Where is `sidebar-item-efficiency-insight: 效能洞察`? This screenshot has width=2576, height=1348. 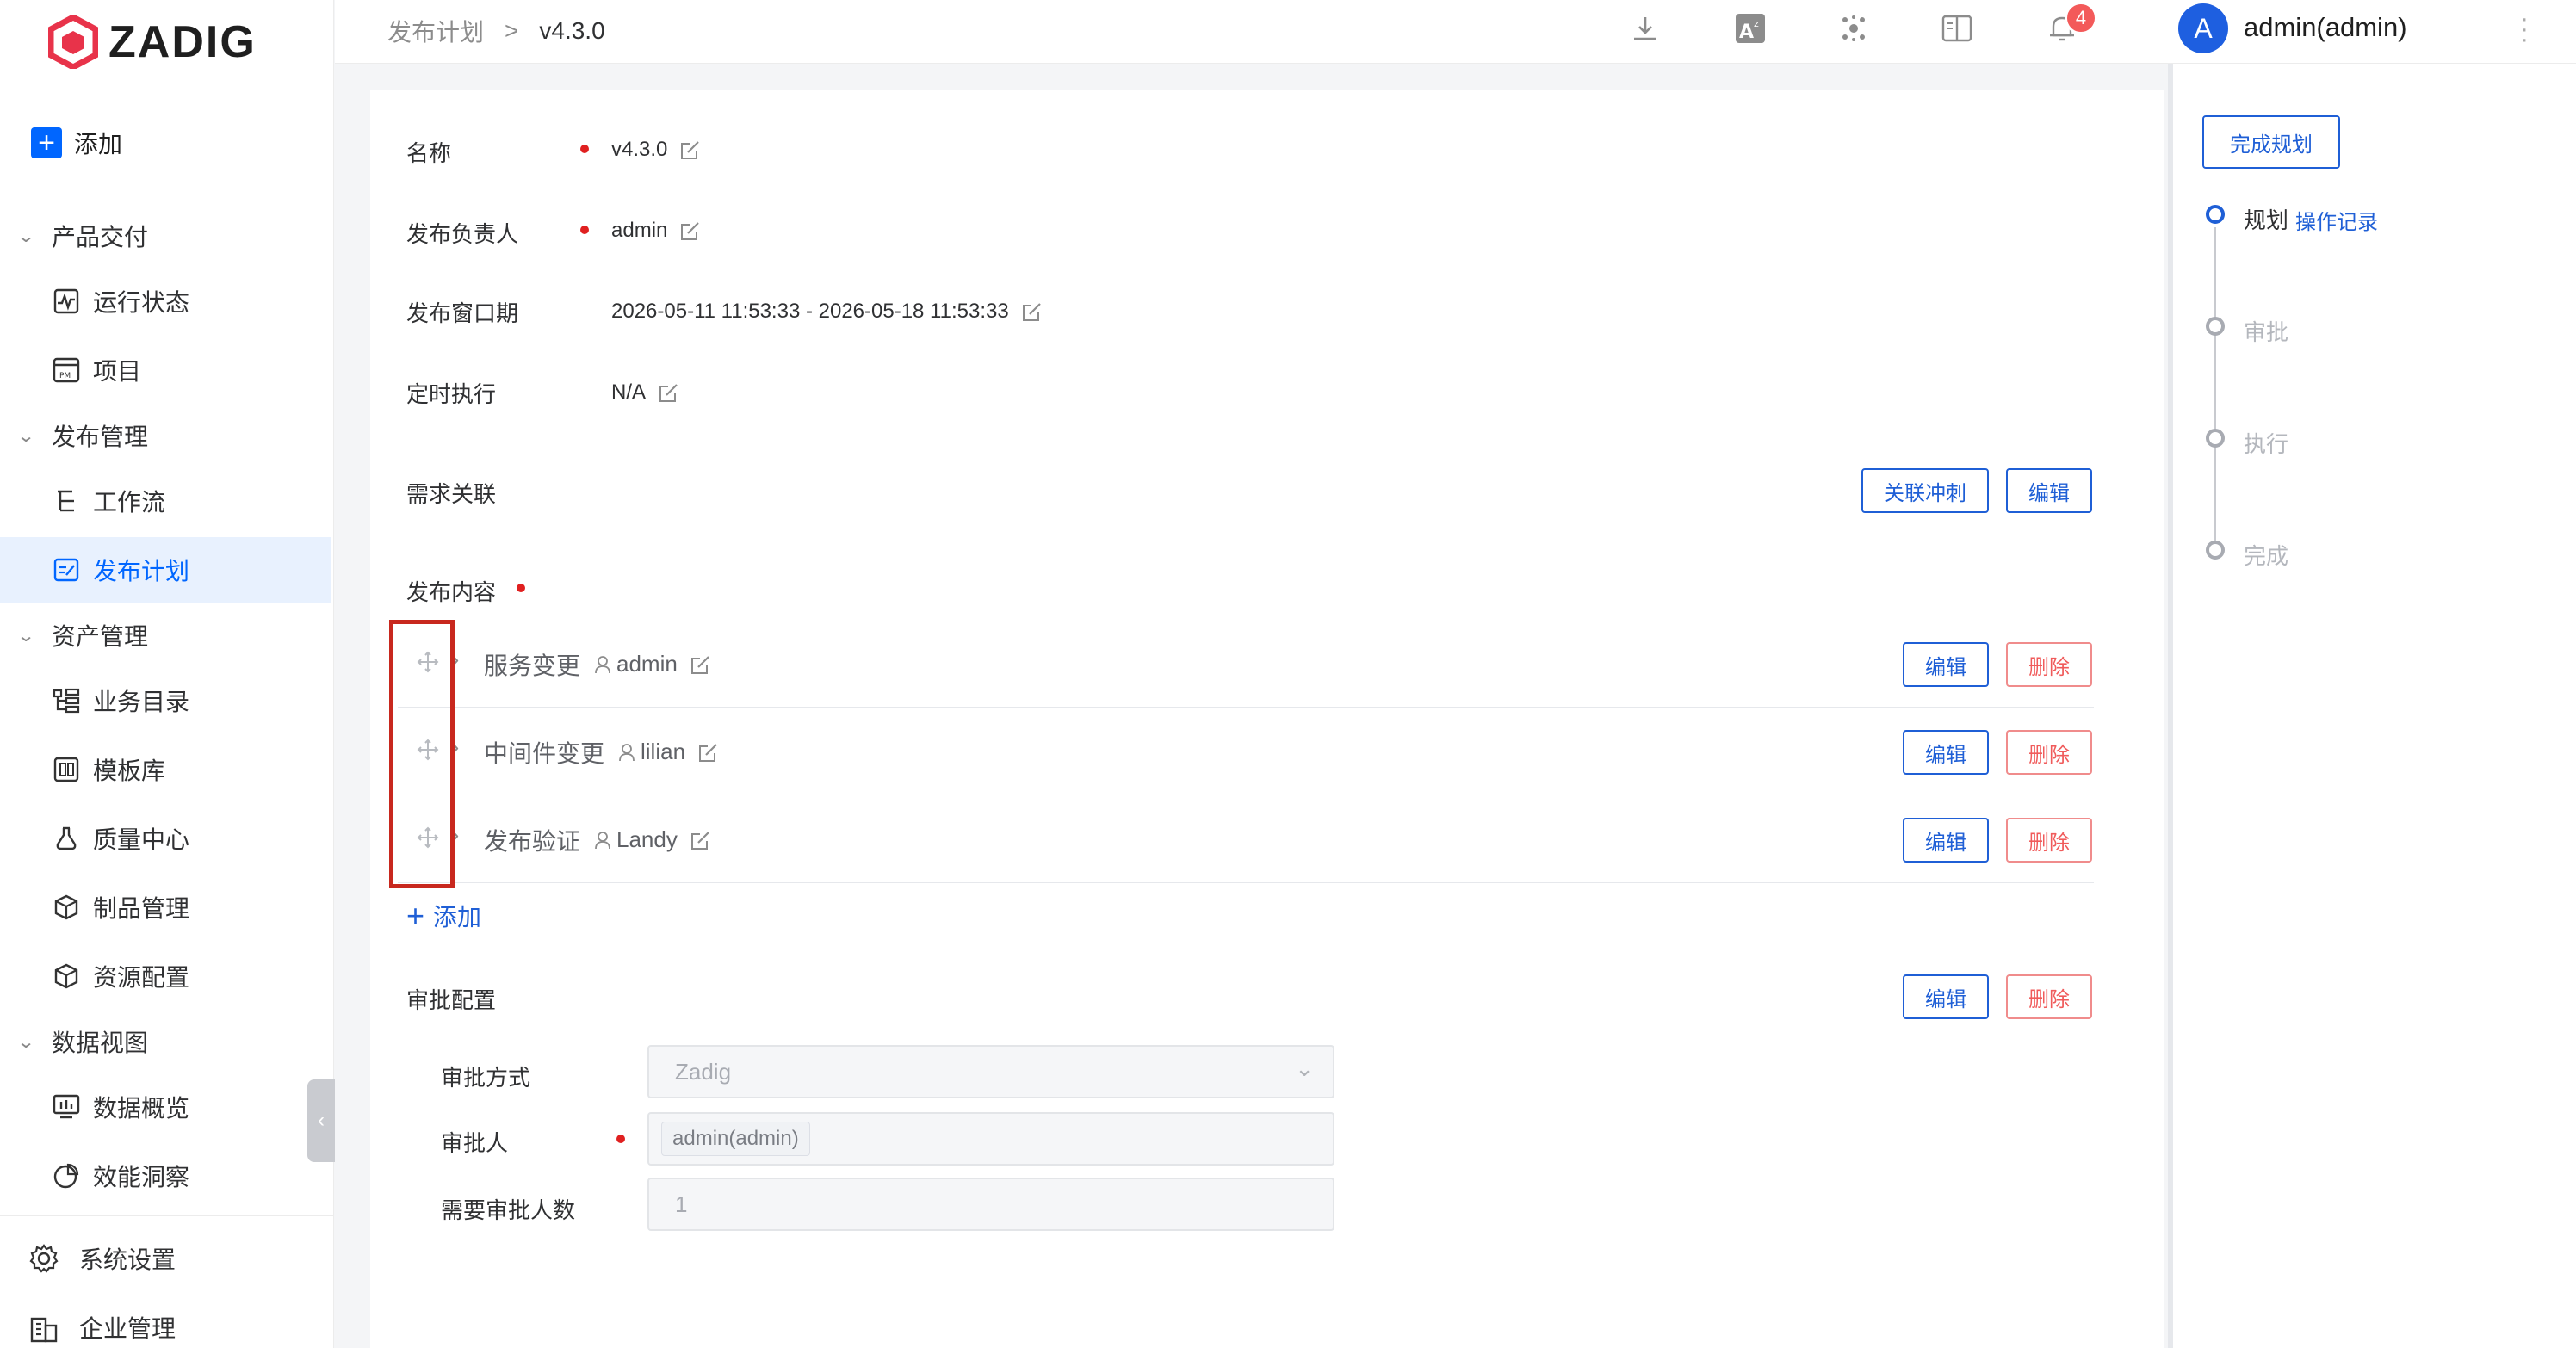 sidebar-item-efficiency-insight: 效能洞察 is located at coordinates (165, 1176).